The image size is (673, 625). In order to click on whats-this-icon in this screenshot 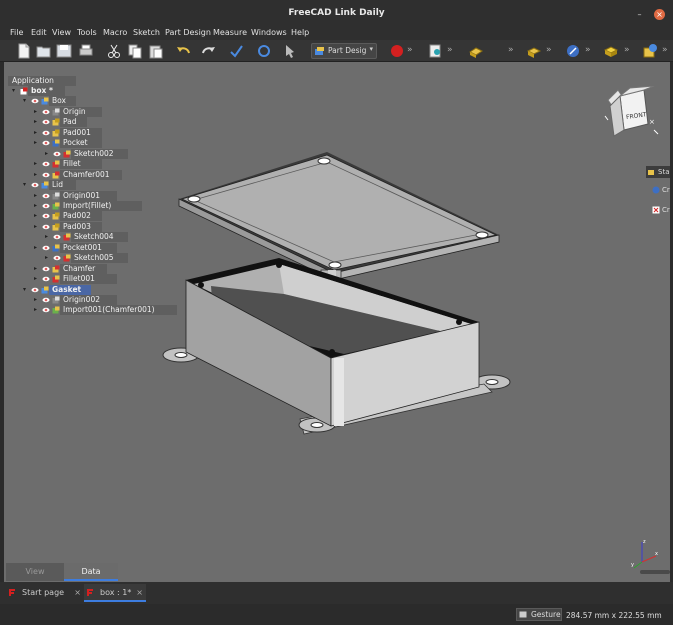, I will do `click(291, 51)`.